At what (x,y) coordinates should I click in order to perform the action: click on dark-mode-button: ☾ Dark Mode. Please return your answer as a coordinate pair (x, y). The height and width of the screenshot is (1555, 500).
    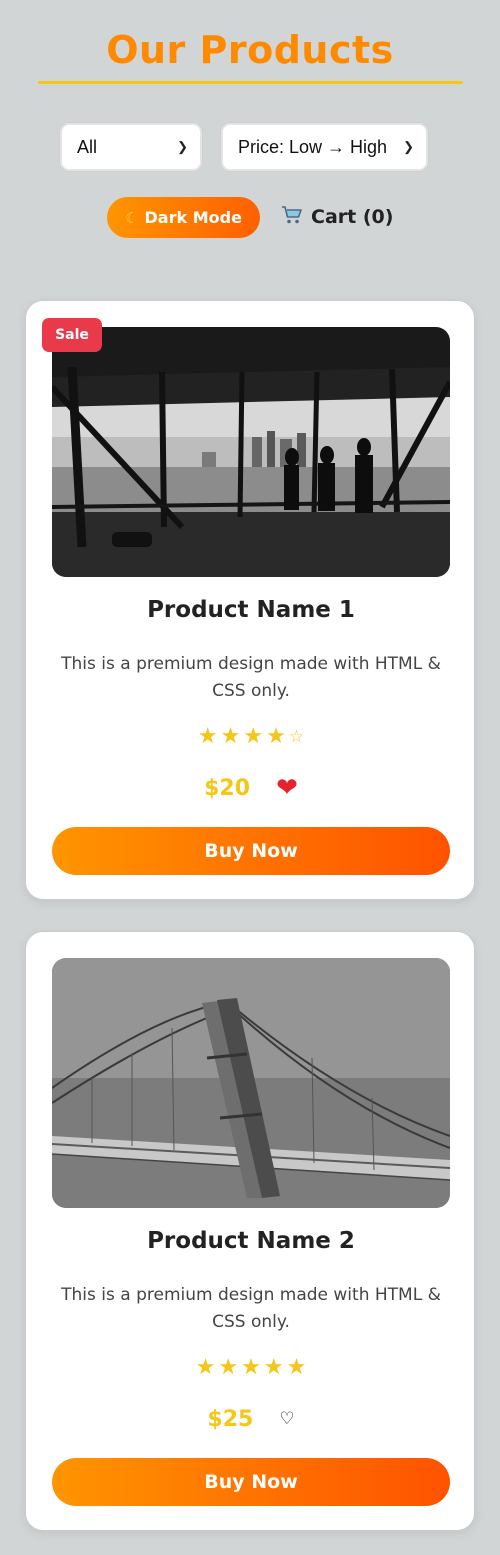
    Looking at the image, I should click on (183, 217).